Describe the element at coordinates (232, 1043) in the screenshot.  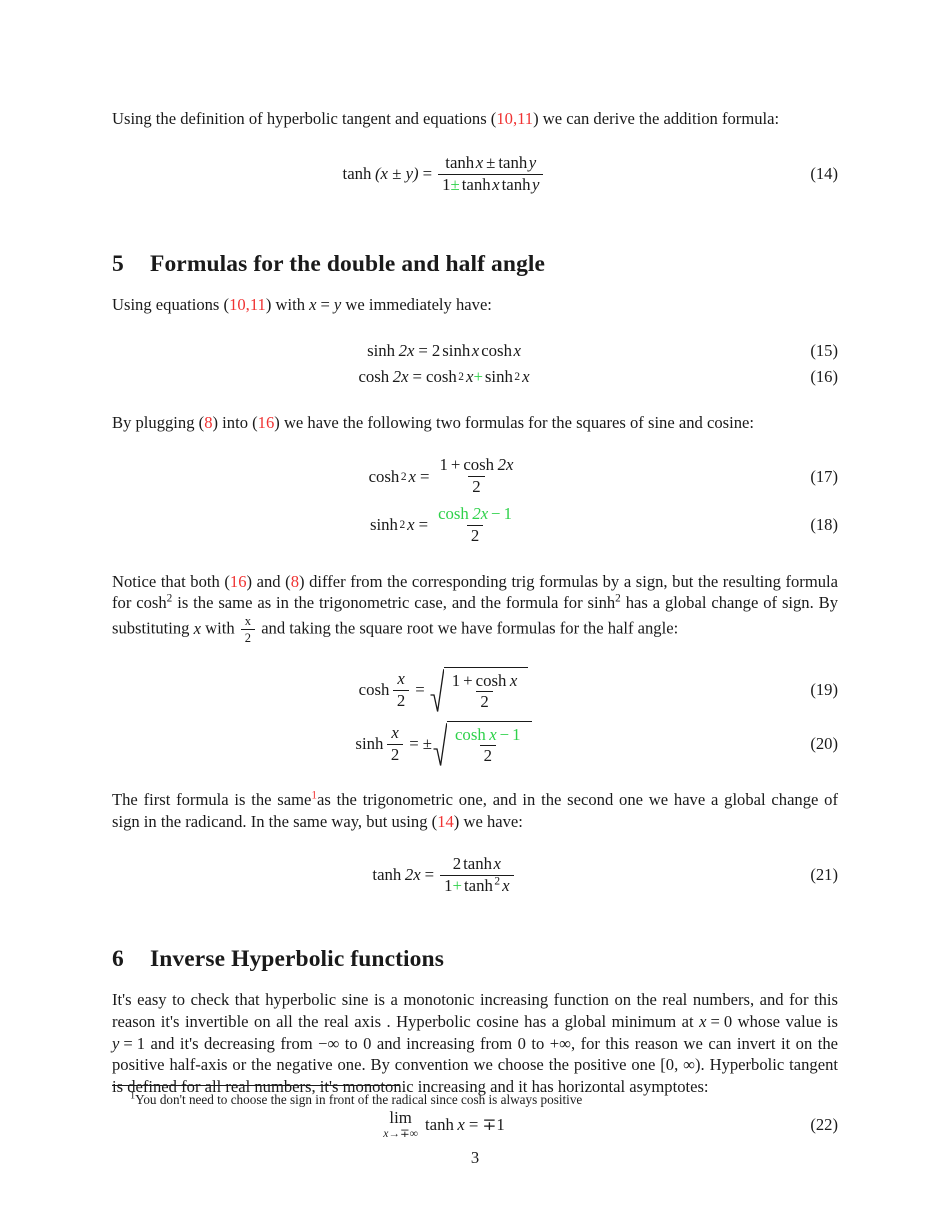
I see `text-fragment: and it's decreasing from` at that location.